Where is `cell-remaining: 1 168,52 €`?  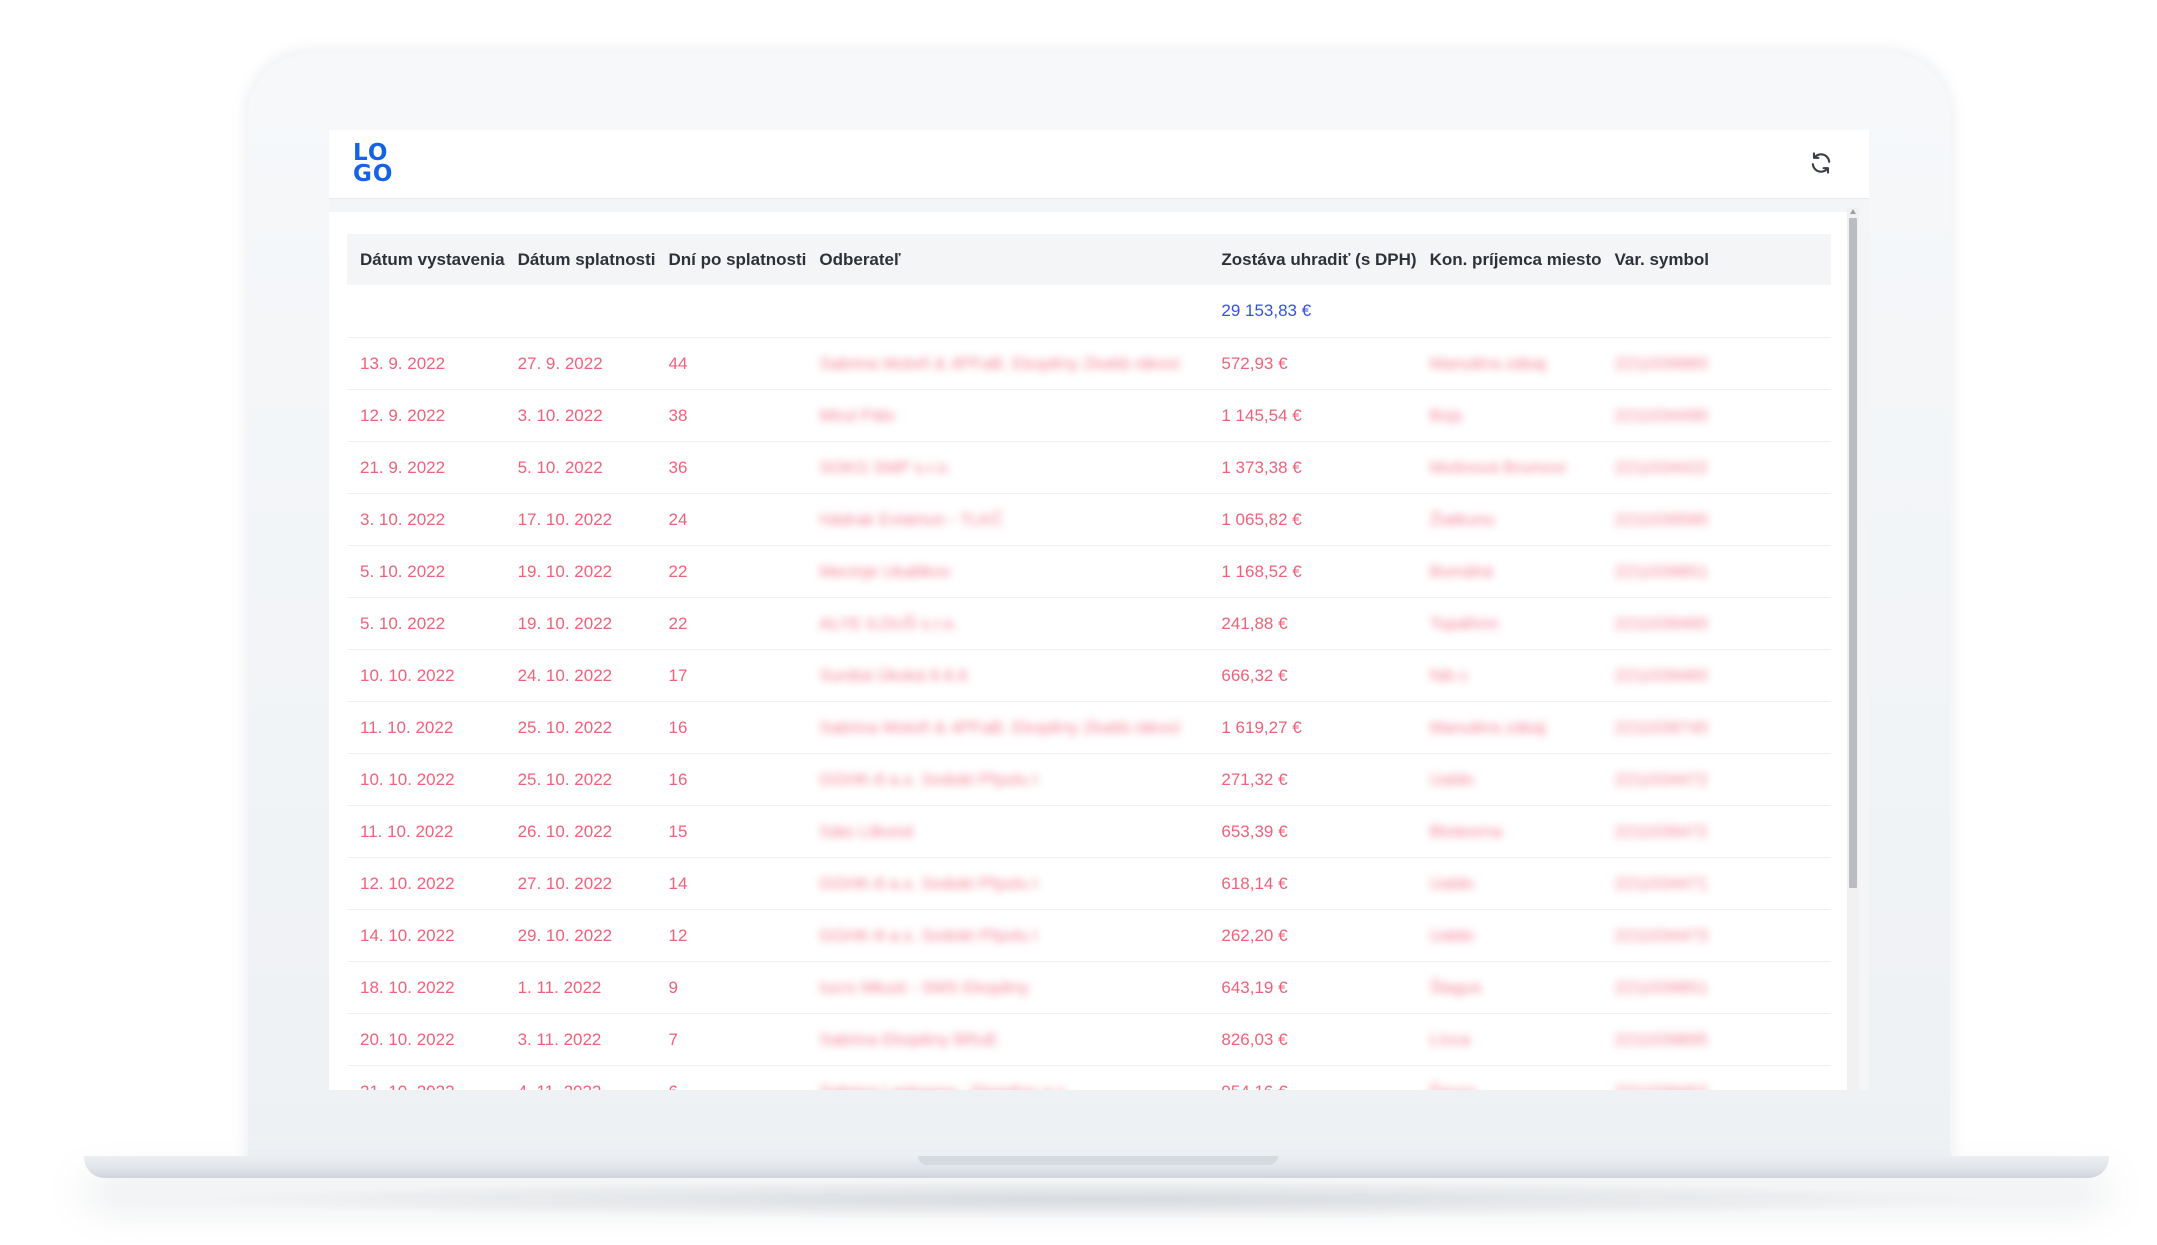 cell-remaining: 1 168,52 € is located at coordinates (1312, 571).